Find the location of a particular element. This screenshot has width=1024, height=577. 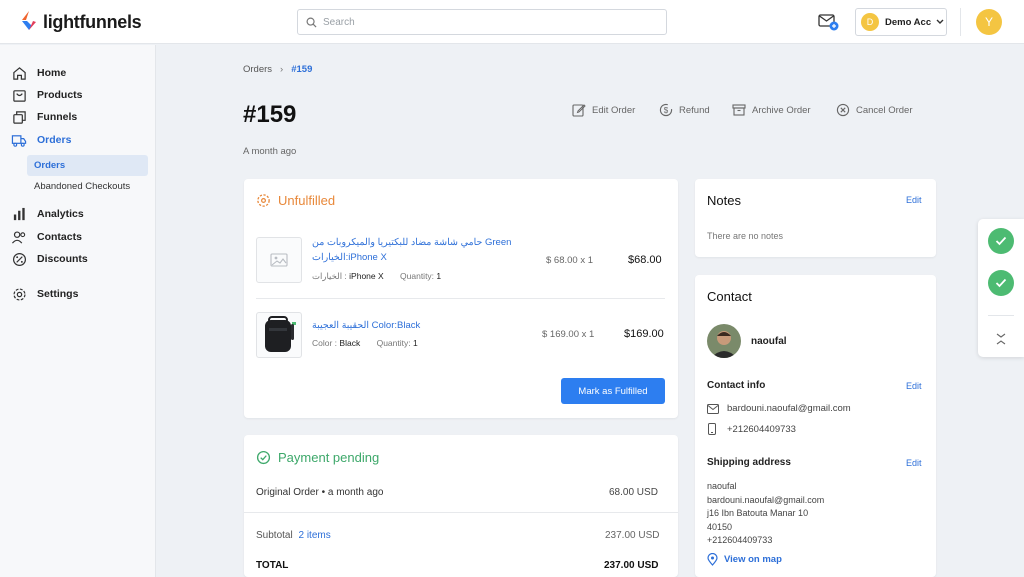

users-icon is located at coordinates (19, 237).